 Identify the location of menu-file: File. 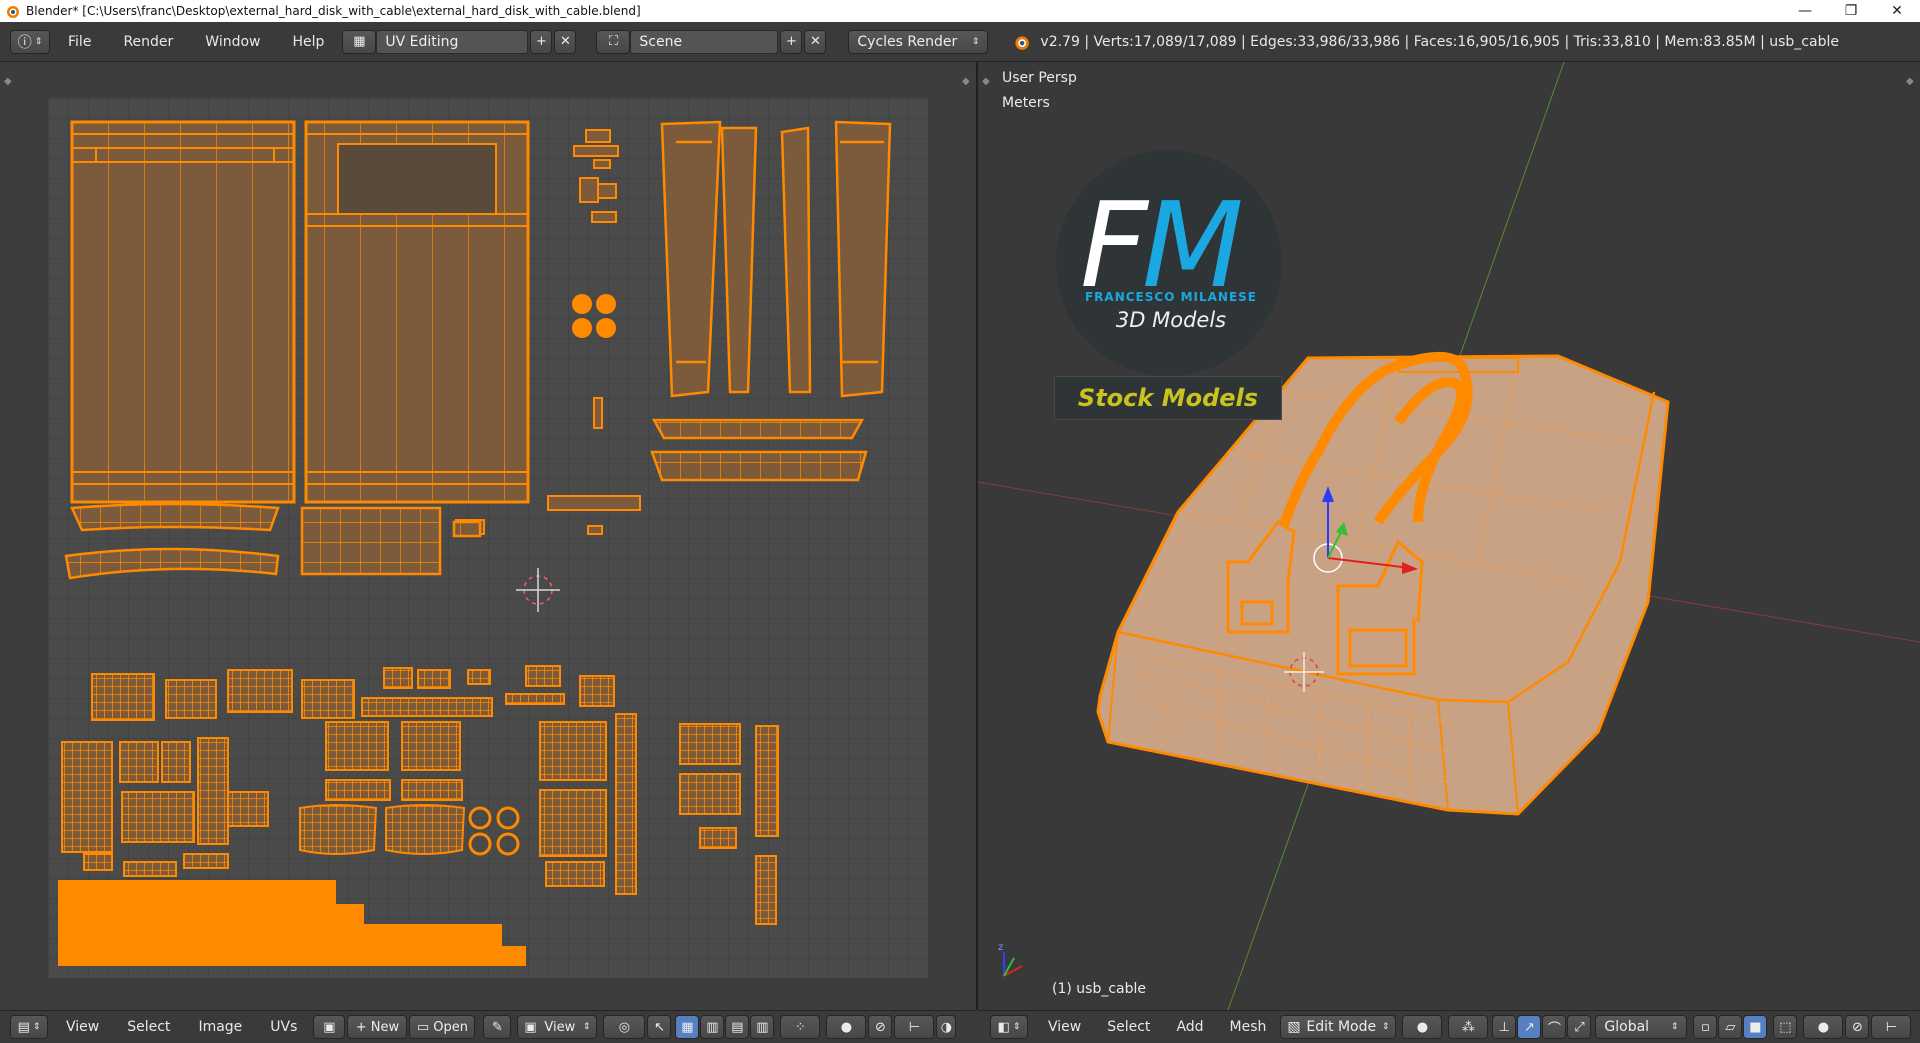
(79, 42).